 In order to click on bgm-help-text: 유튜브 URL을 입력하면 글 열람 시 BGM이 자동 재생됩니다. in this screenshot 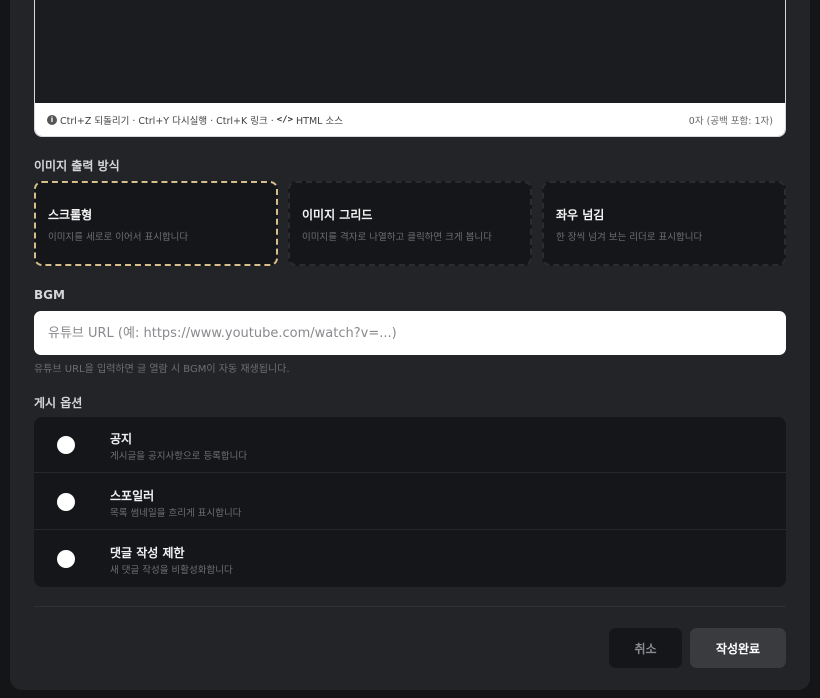, I will do `click(162, 369)`.